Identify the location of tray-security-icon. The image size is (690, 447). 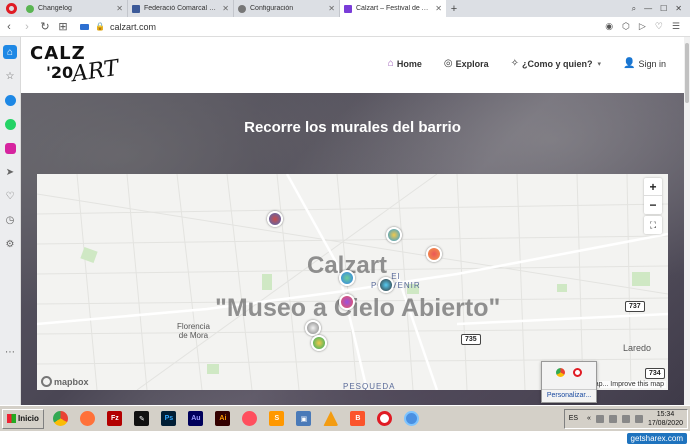
(625, 418).